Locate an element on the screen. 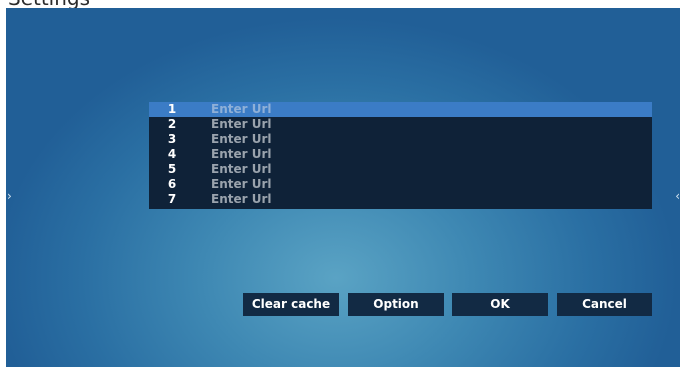 Image resolution: width=680 pixels, height=375 pixels. bottom-strip is located at coordinates (340, 371).